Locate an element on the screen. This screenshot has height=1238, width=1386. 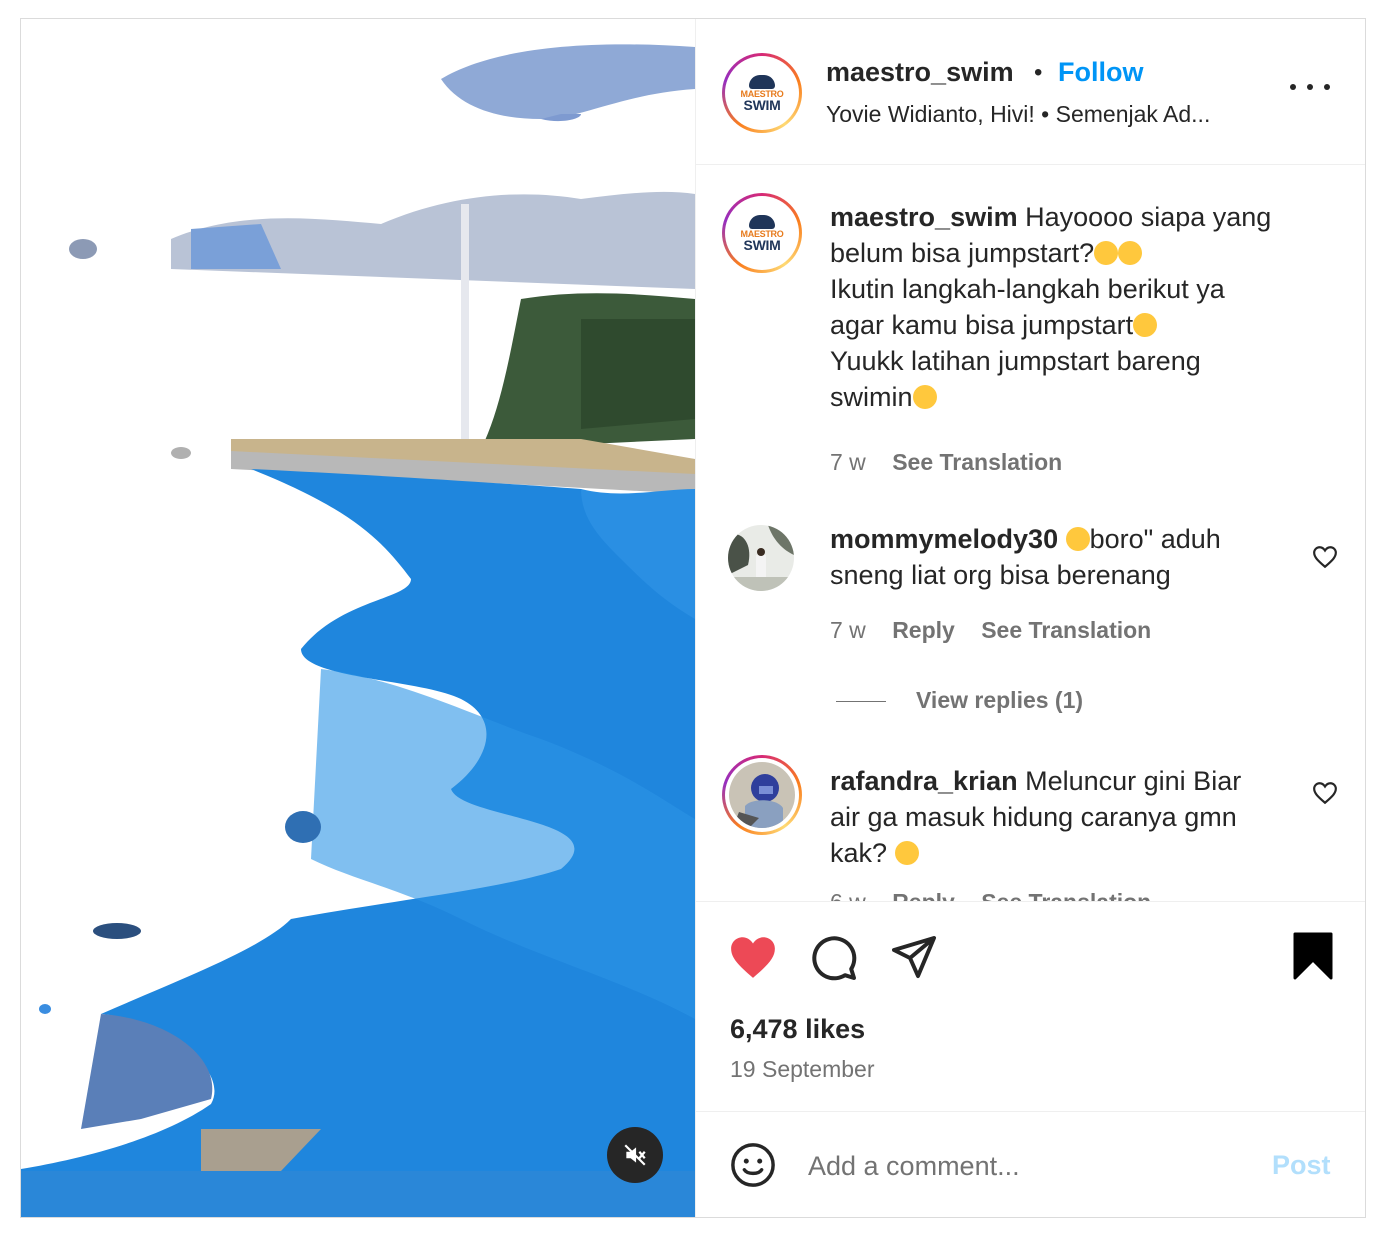
caption-username: maestro_swim is located at coordinates (924, 217).